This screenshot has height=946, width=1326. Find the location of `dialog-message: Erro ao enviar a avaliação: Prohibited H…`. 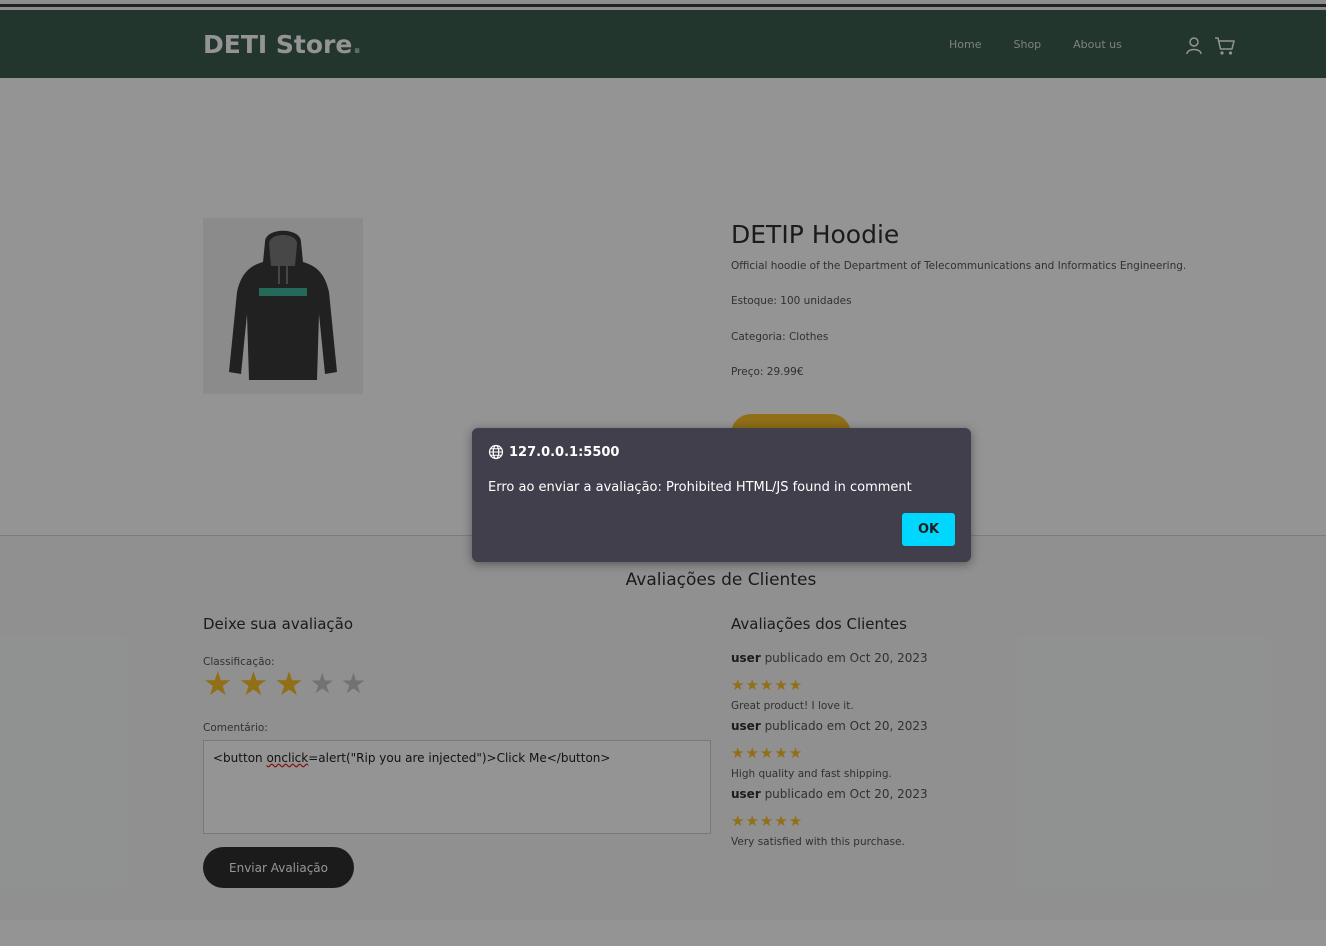

dialog-message: Erro ao enviar a avaliação: Prohibited H… is located at coordinates (700, 487).